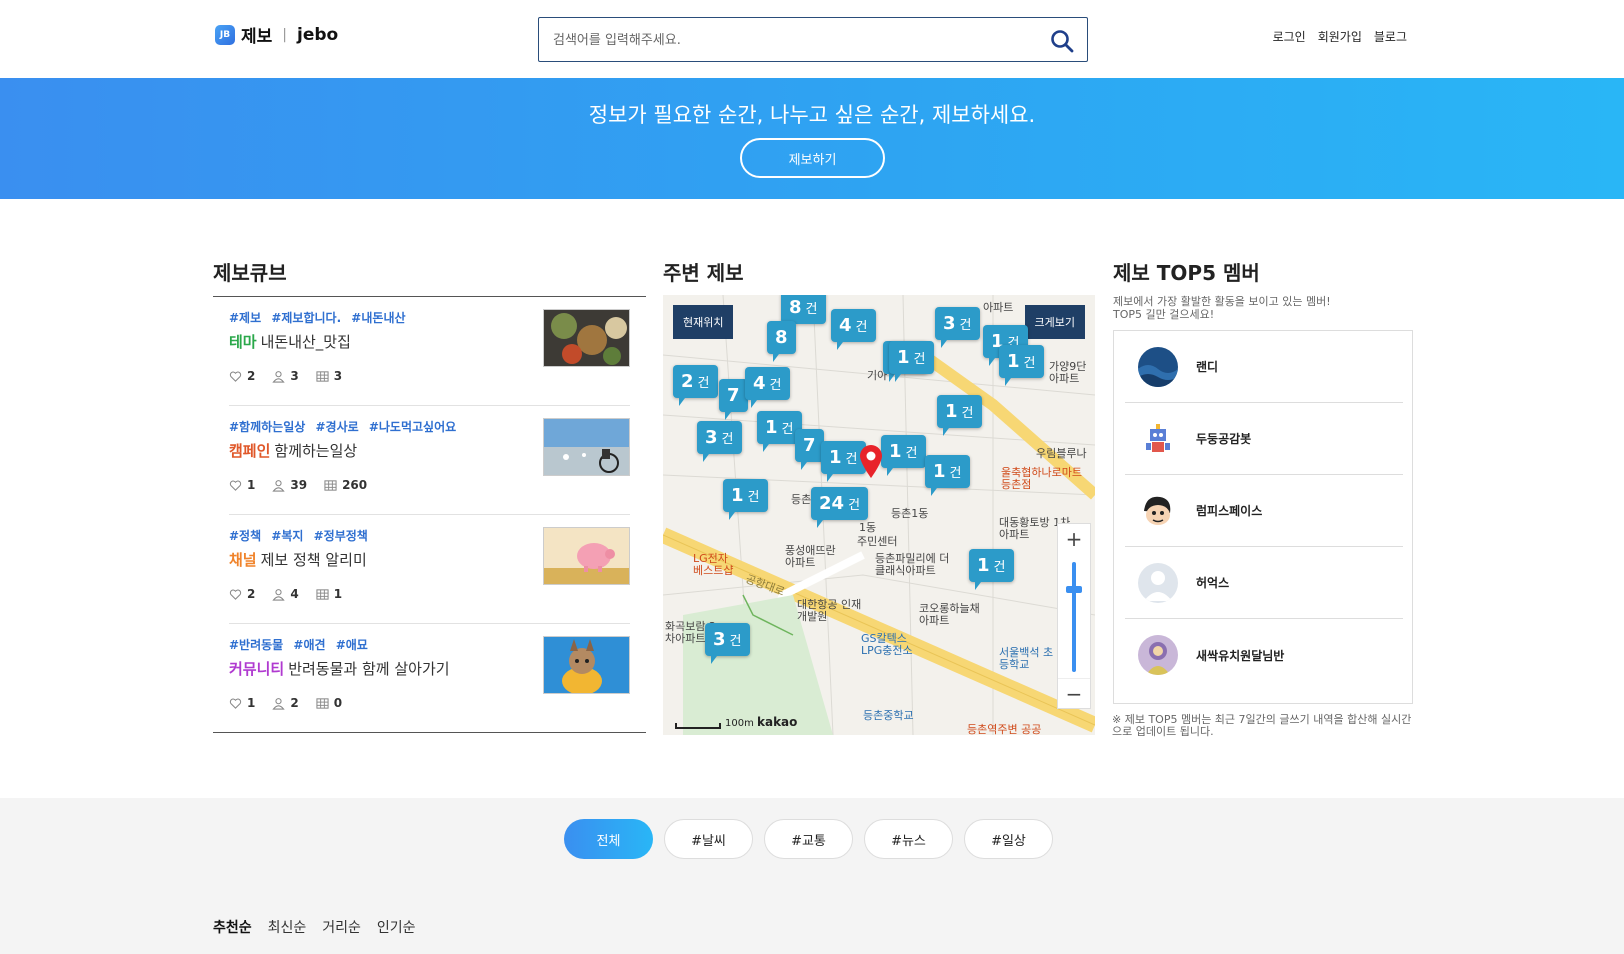 This screenshot has height=954, width=1624. Describe the element at coordinates (243, 342) in the screenshot. I see `cube-category: 테마` at that location.